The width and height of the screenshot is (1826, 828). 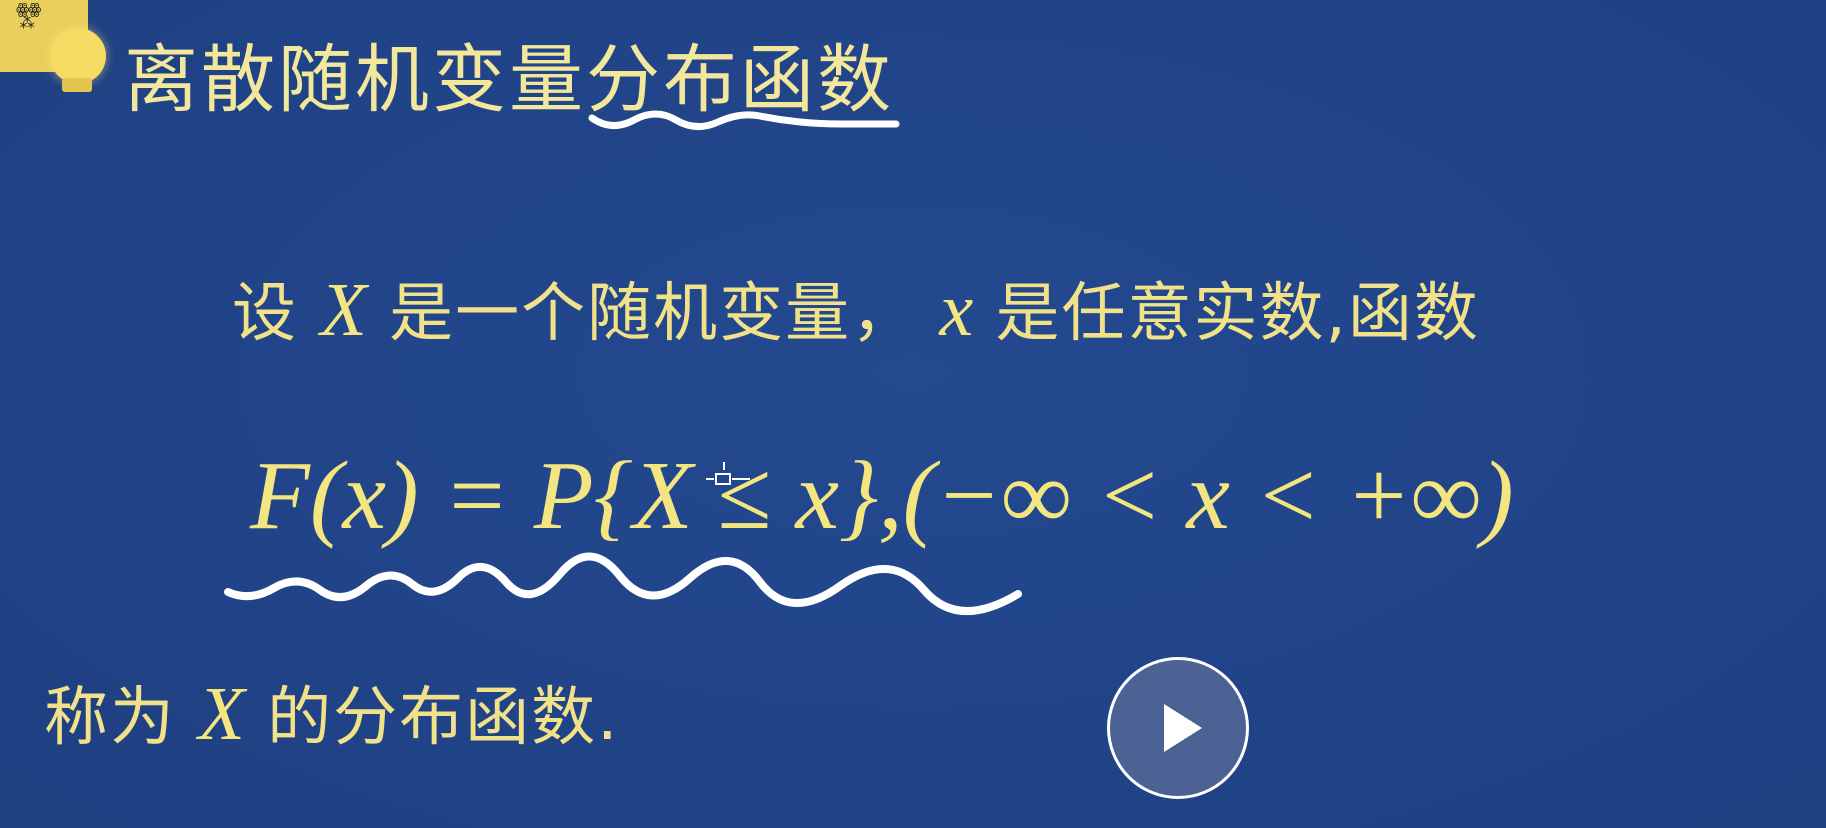 I want to click on text-cursor-icon, so click(x=728, y=473).